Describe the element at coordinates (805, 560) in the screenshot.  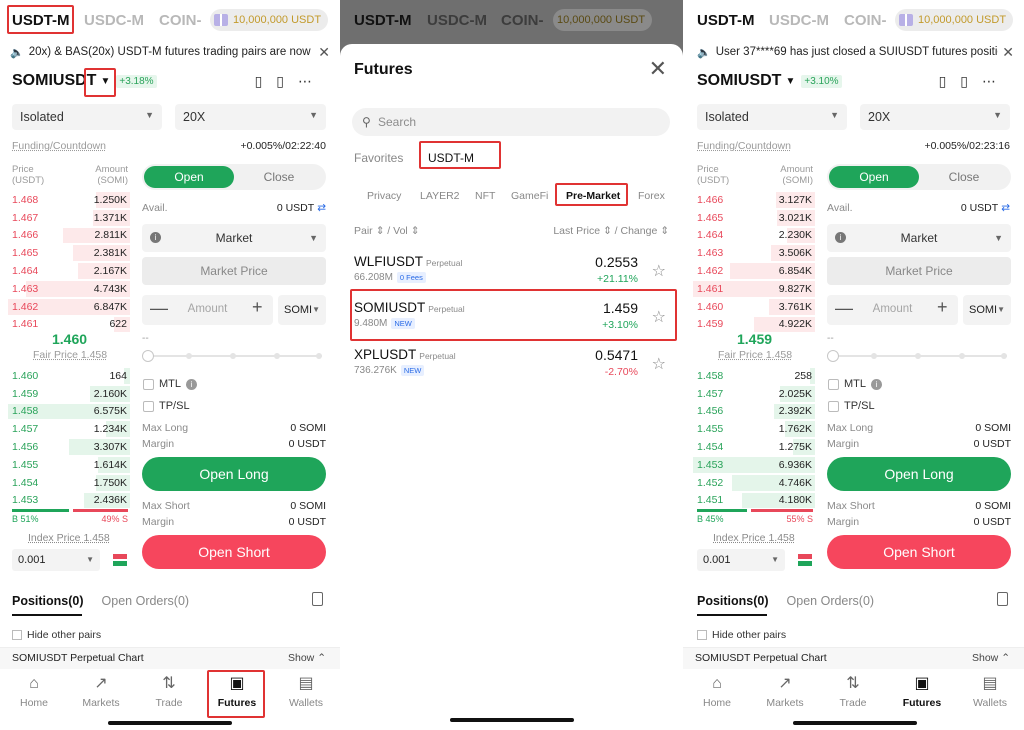
I see `depth-view-icon` at that location.